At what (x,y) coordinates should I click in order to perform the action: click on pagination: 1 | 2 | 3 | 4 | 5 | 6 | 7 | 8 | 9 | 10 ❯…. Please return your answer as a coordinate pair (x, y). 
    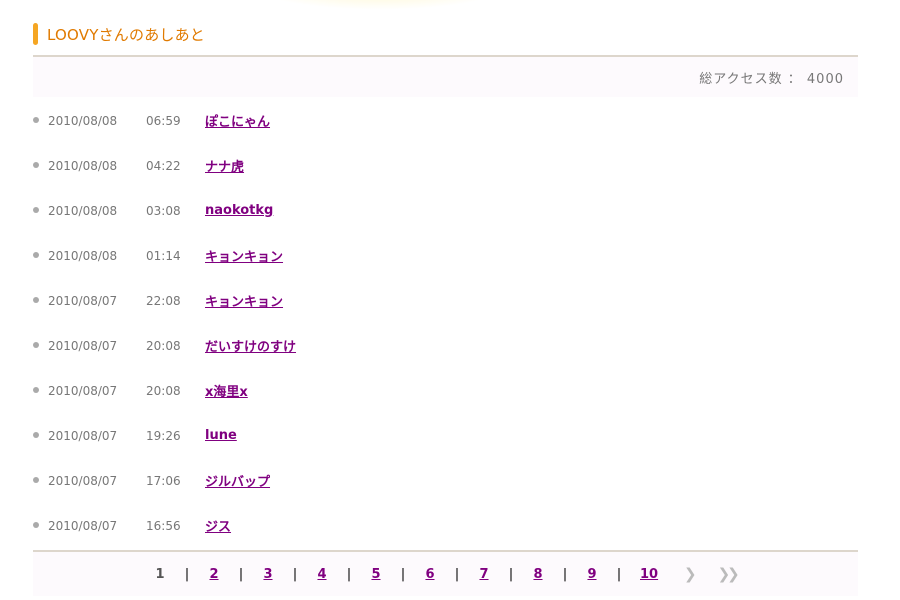
    Looking at the image, I should click on (447, 574).